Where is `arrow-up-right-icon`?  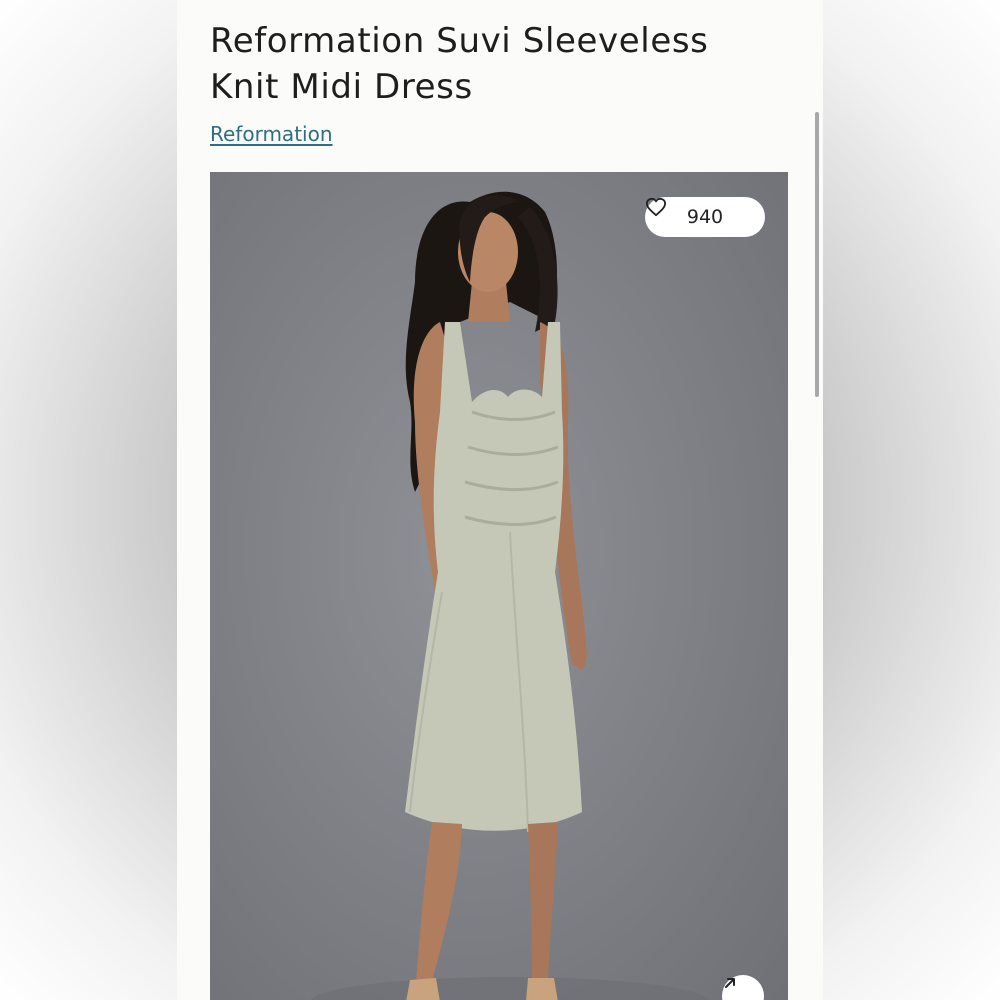
arrow-up-right-icon is located at coordinates (730, 983).